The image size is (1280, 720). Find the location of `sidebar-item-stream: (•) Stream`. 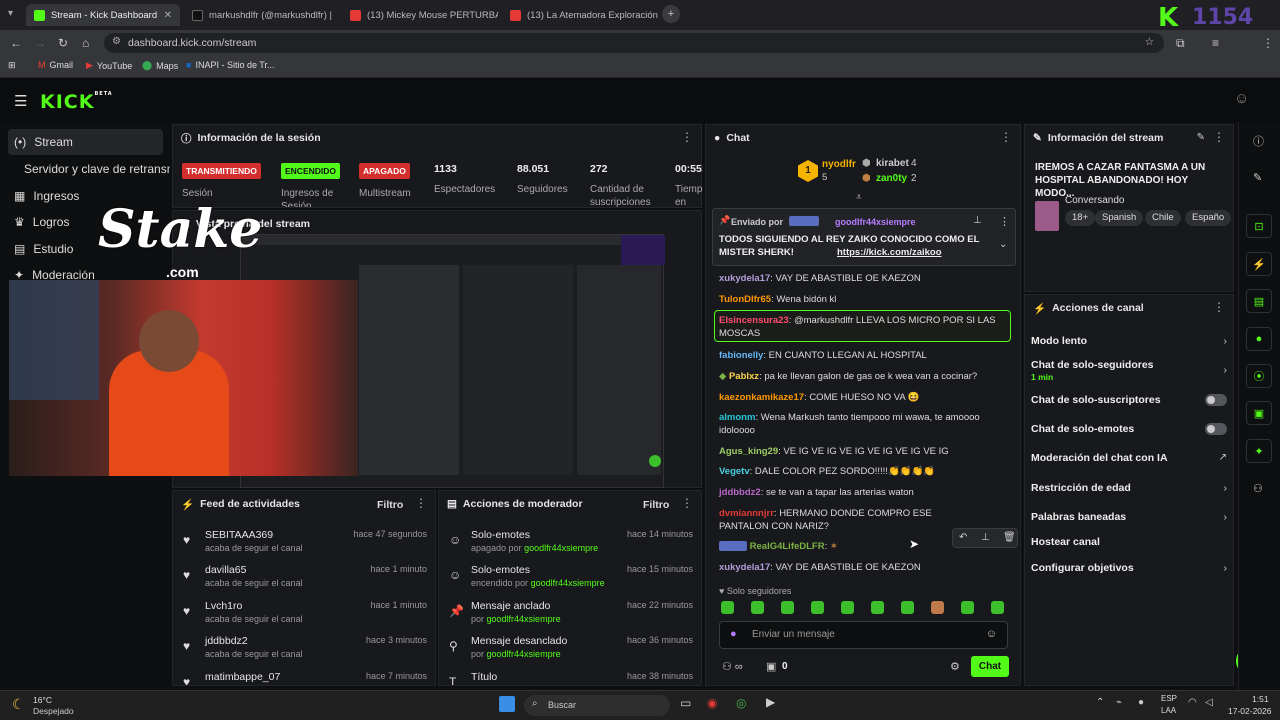

sidebar-item-stream: (•) Stream is located at coordinates (85, 142).